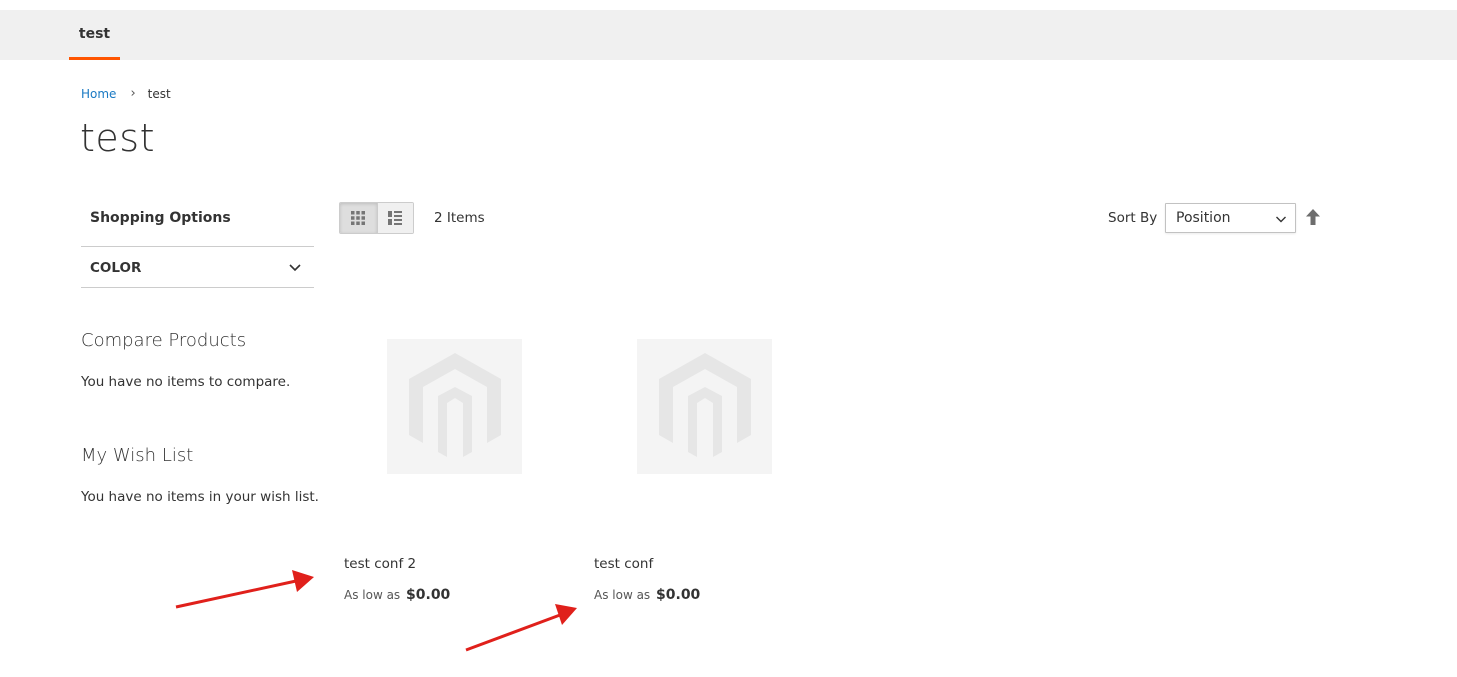 The height and width of the screenshot is (677, 1457). I want to click on sort-by-label: Sort By, so click(1133, 218).